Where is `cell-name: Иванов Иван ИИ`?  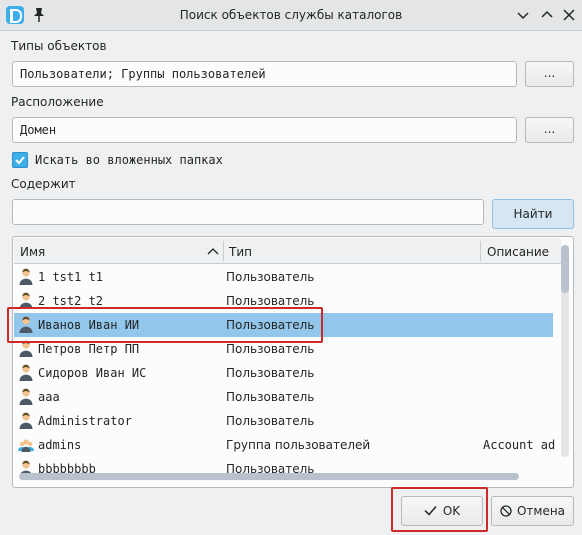
cell-name: Иванов Иван ИИ is located at coordinates (89, 325).